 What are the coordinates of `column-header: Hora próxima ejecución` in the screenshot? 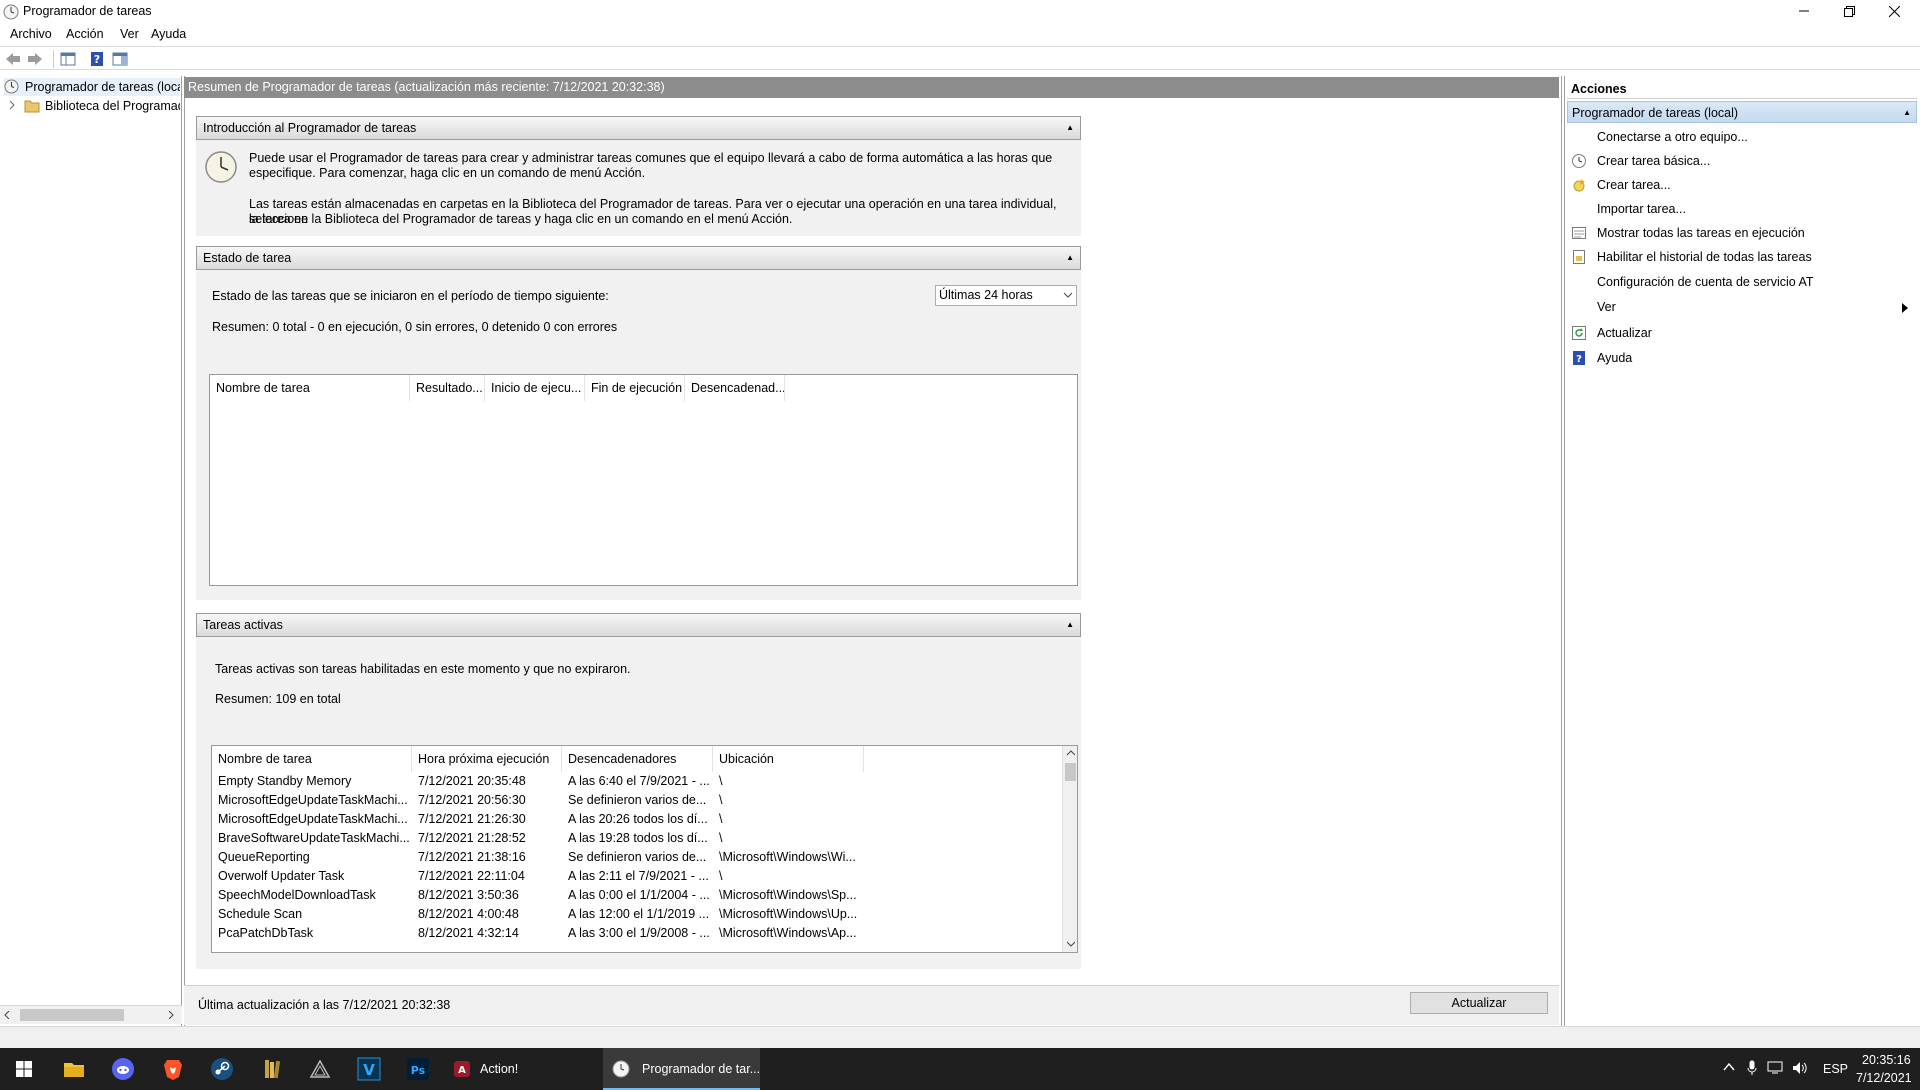 It's located at (487, 759).